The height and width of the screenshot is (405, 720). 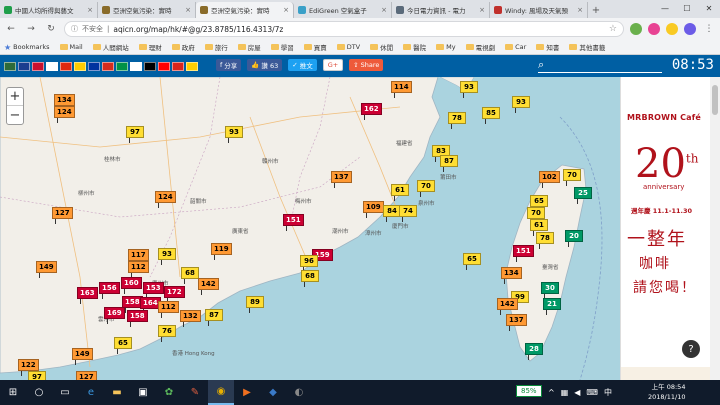 What do you see at coordinates (715, 228) in the screenshot?
I see `vertical-scrollbar` at bounding box center [715, 228].